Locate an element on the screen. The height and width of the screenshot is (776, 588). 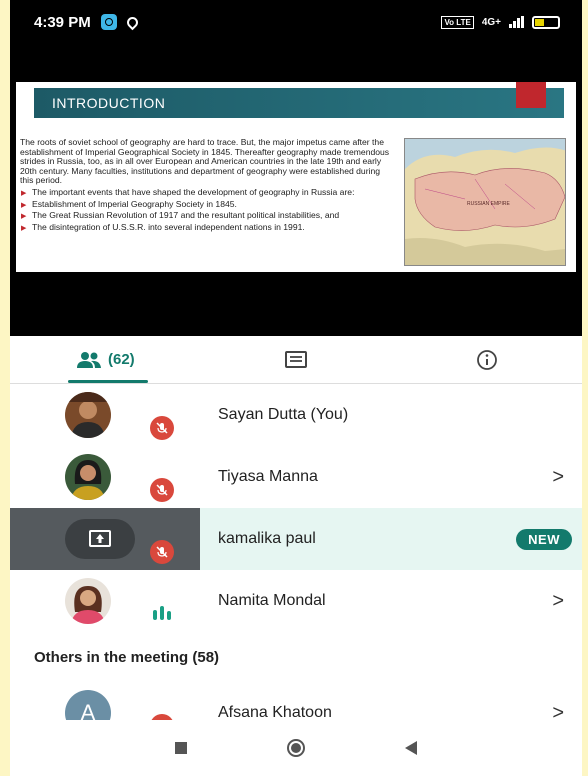
participant-row: Tiyasa Manna > is located at coordinates (296, 477).